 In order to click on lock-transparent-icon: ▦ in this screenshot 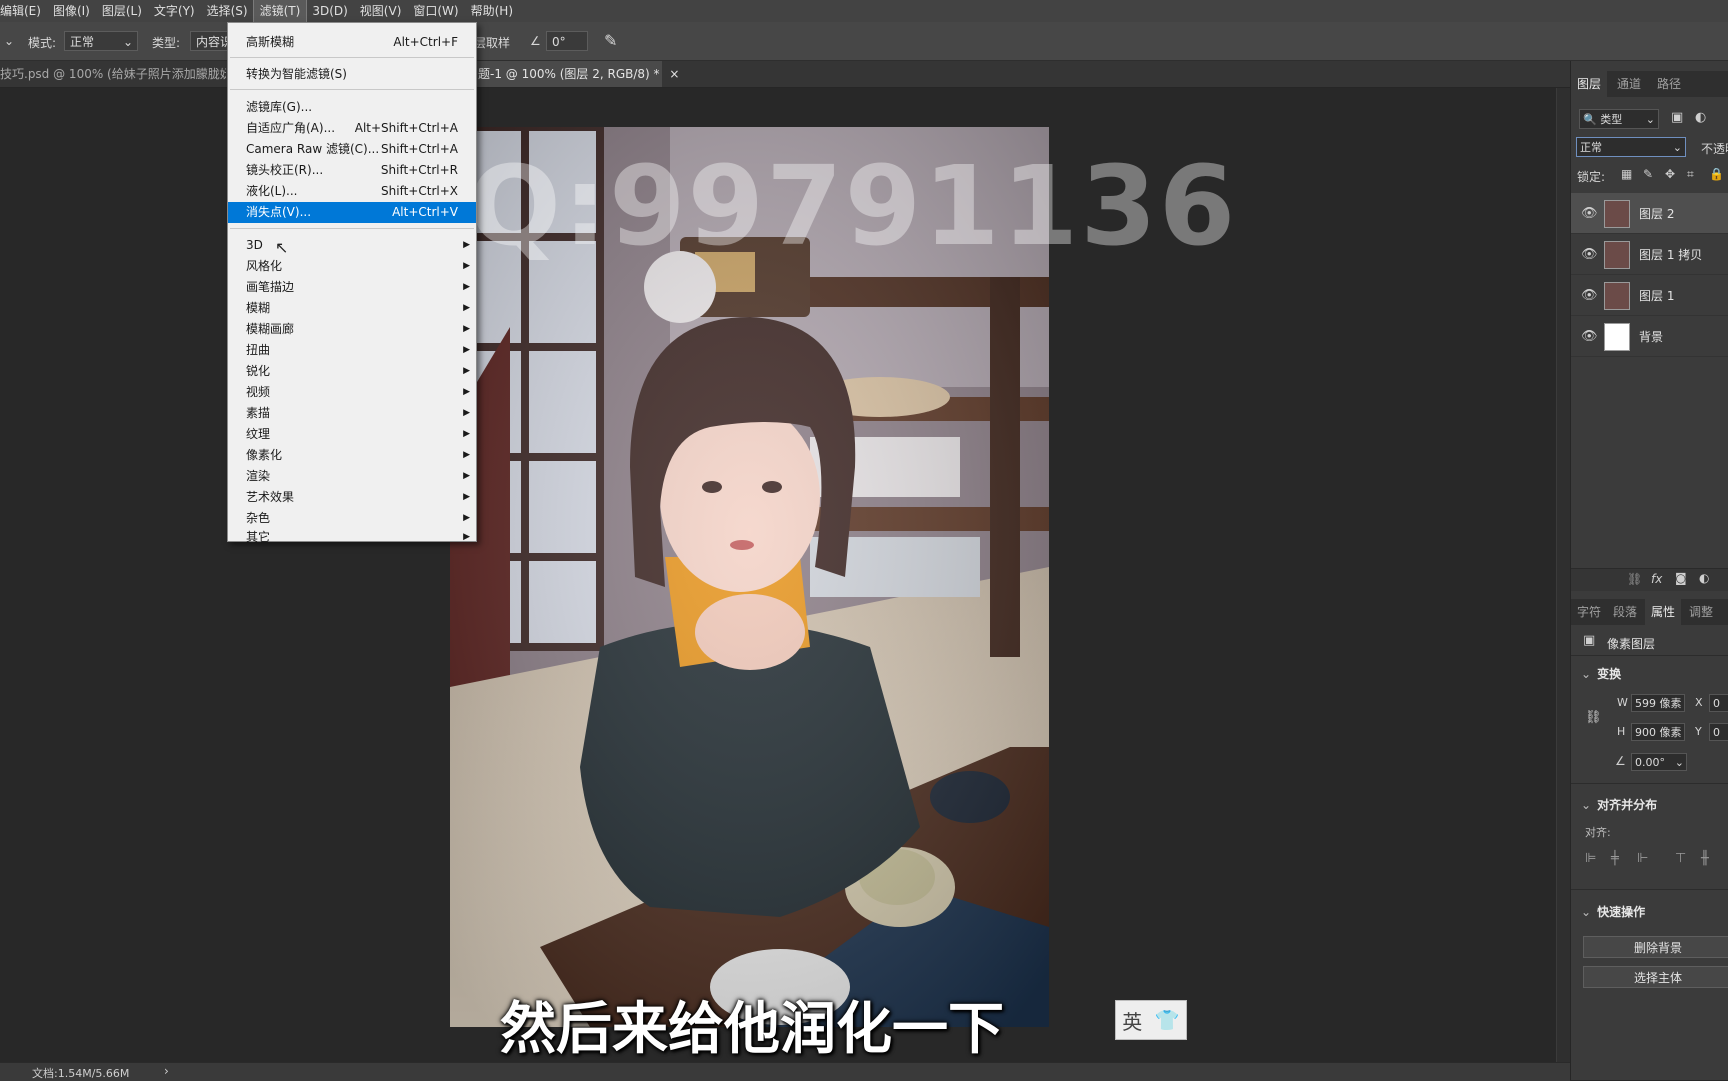, I will do `click(1626, 174)`.